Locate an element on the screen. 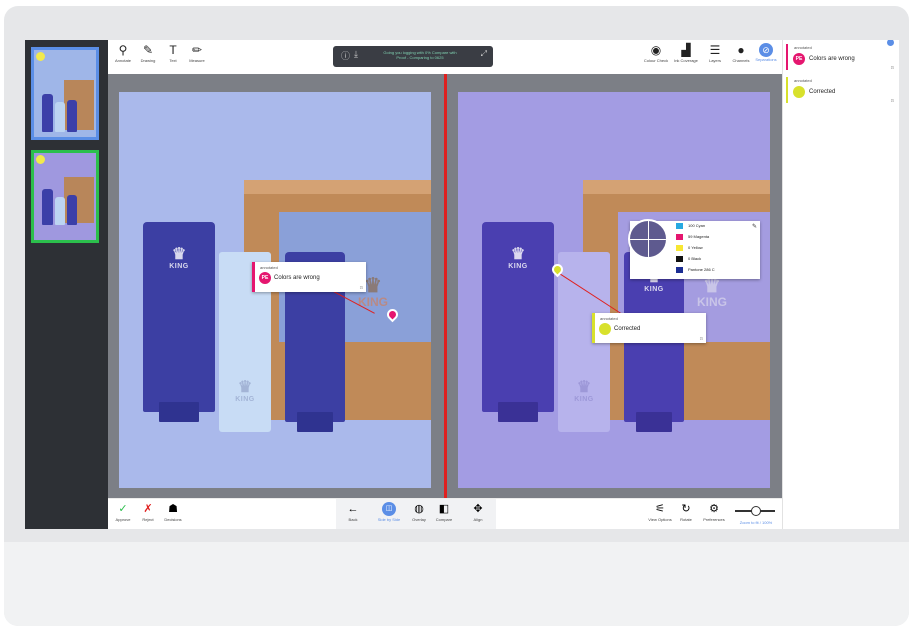 Image resolution: width=914 pixels, height=635 pixels. magenta-swatch is located at coordinates (679, 237).